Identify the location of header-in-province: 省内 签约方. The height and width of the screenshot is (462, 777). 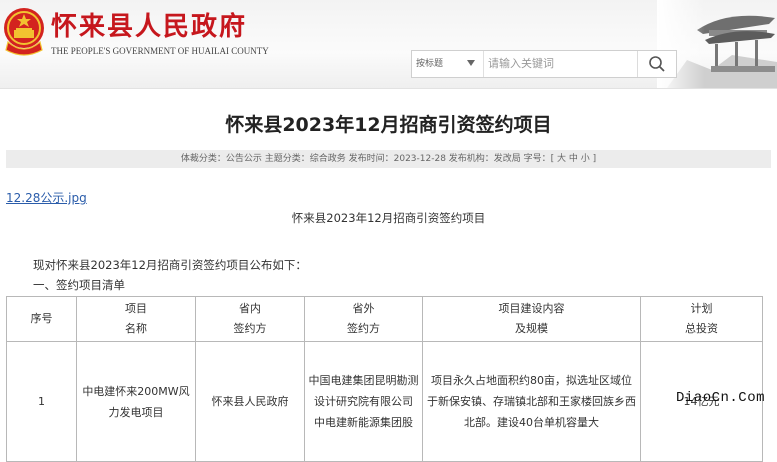
(250, 319).